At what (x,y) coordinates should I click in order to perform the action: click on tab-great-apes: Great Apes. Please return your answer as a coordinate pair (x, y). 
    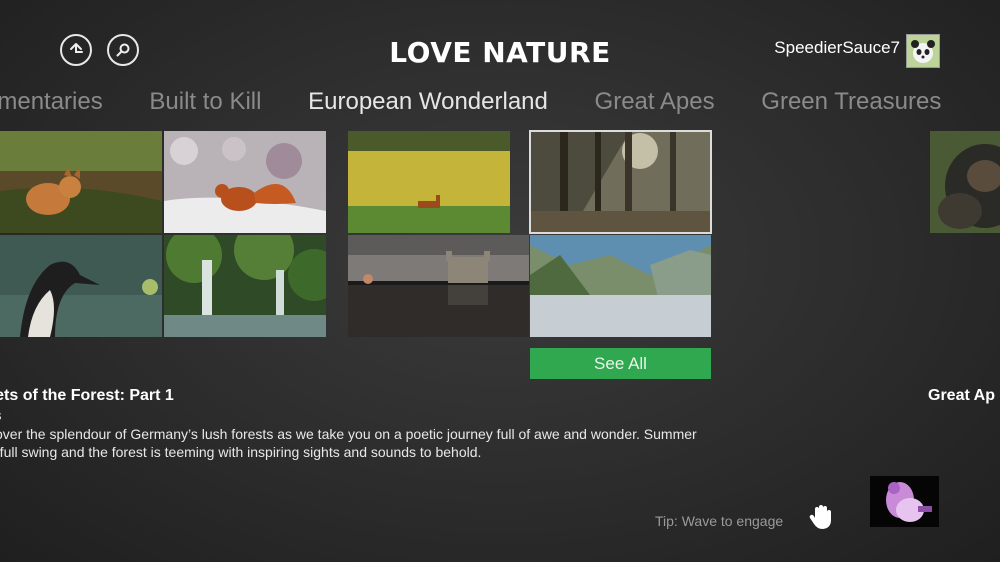
    Looking at the image, I should click on (655, 102).